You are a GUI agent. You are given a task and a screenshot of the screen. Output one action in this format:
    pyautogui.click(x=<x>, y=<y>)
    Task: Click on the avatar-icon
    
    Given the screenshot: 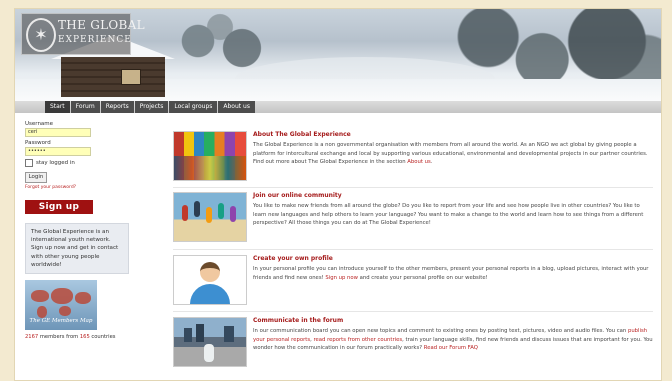 What is the action you would take?
    pyautogui.click(x=210, y=272)
    